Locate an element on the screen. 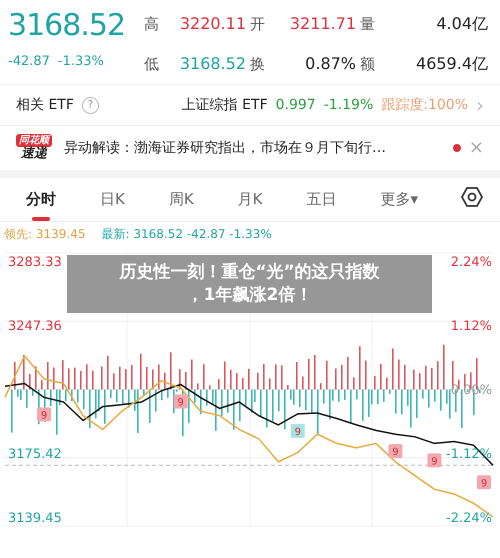 This screenshot has height=558, width=500. etf-label: 相关 ETF is located at coordinates (45, 105).